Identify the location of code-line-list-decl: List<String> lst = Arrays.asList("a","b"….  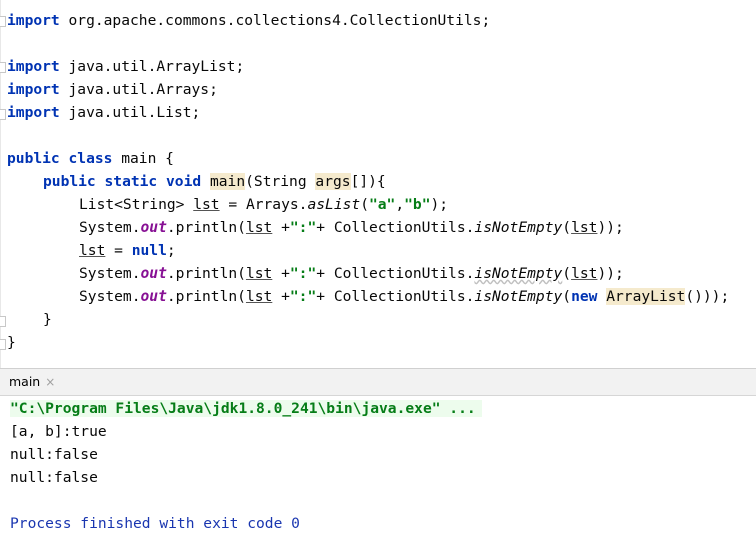
(263, 204).